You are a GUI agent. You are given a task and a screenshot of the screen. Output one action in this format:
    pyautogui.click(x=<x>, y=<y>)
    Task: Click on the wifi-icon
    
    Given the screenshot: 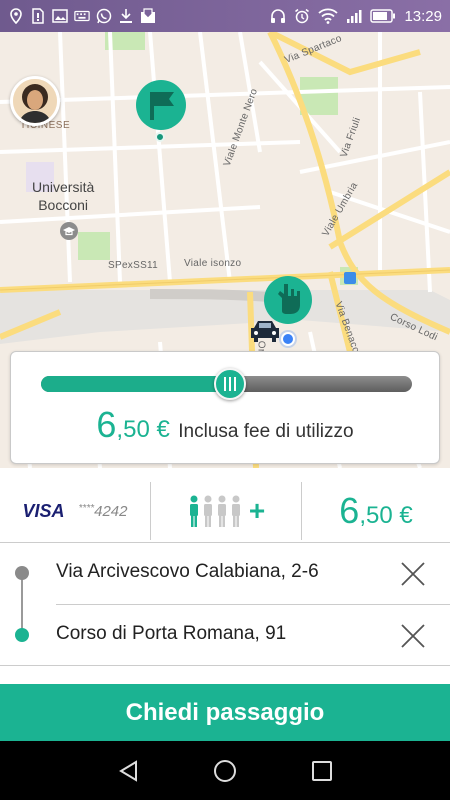 What is the action you would take?
    pyautogui.click(x=328, y=16)
    